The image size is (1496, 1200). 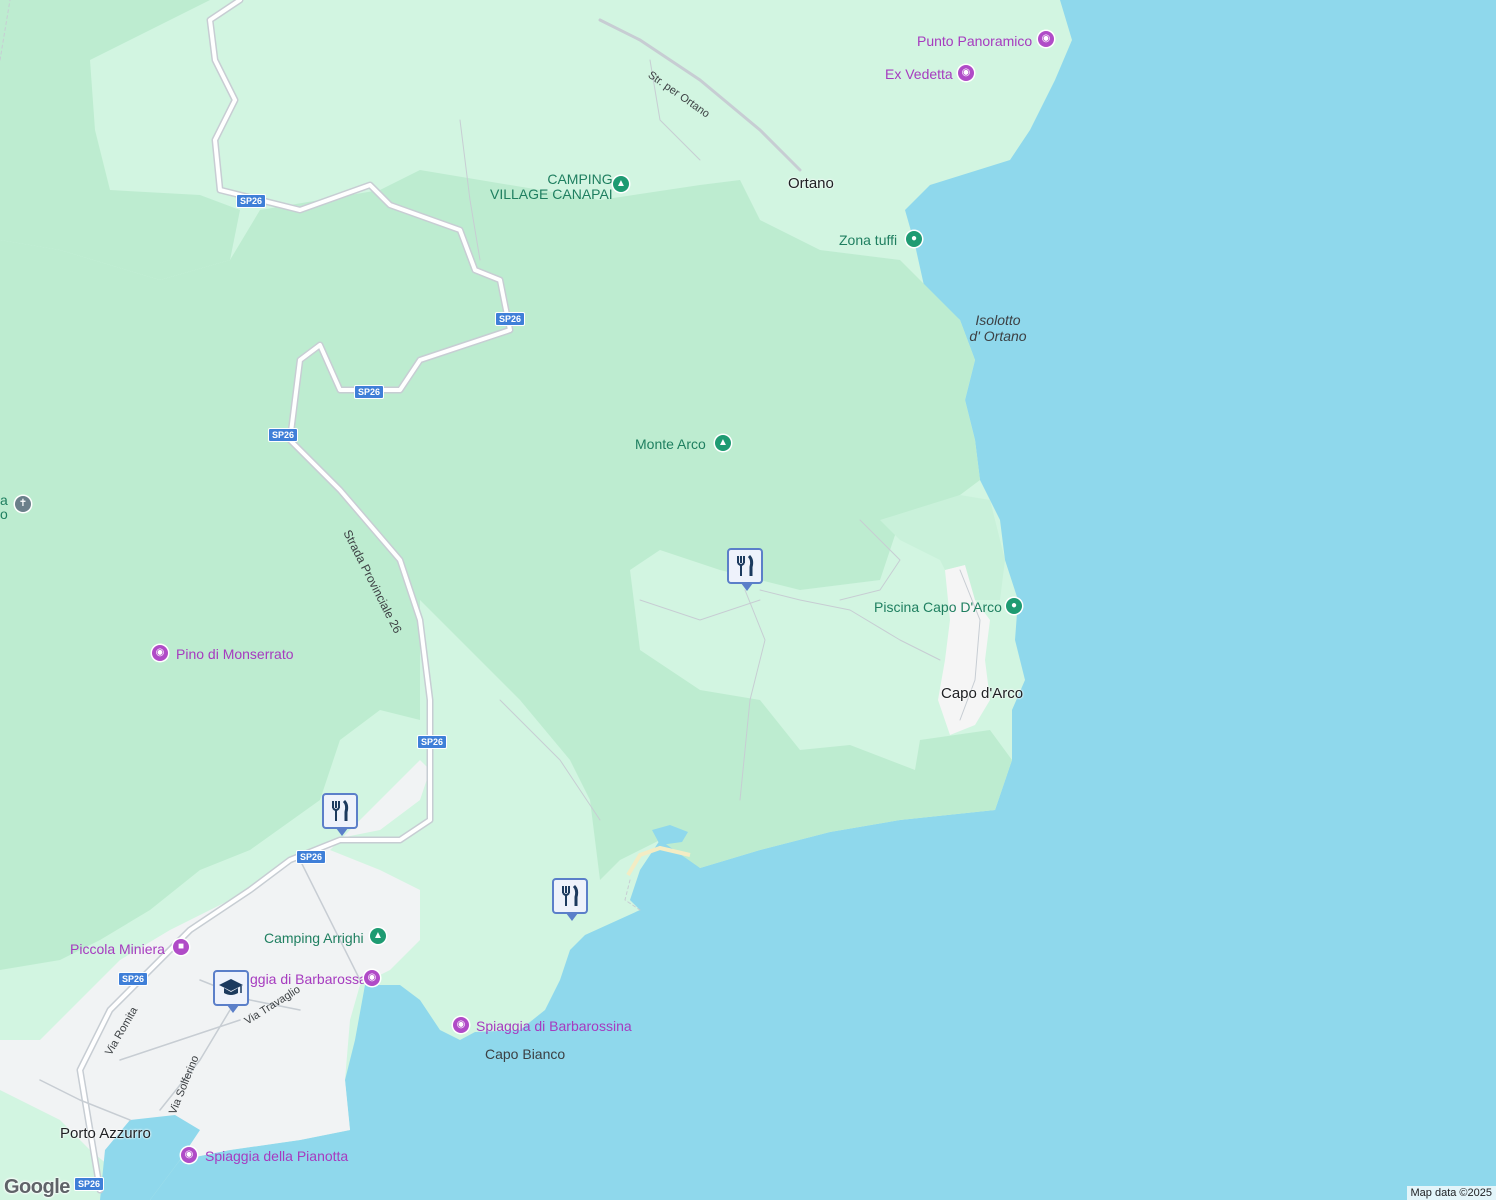 I want to click on island-label-isolotto: Isolotto d' Ortano, so click(x=998, y=328).